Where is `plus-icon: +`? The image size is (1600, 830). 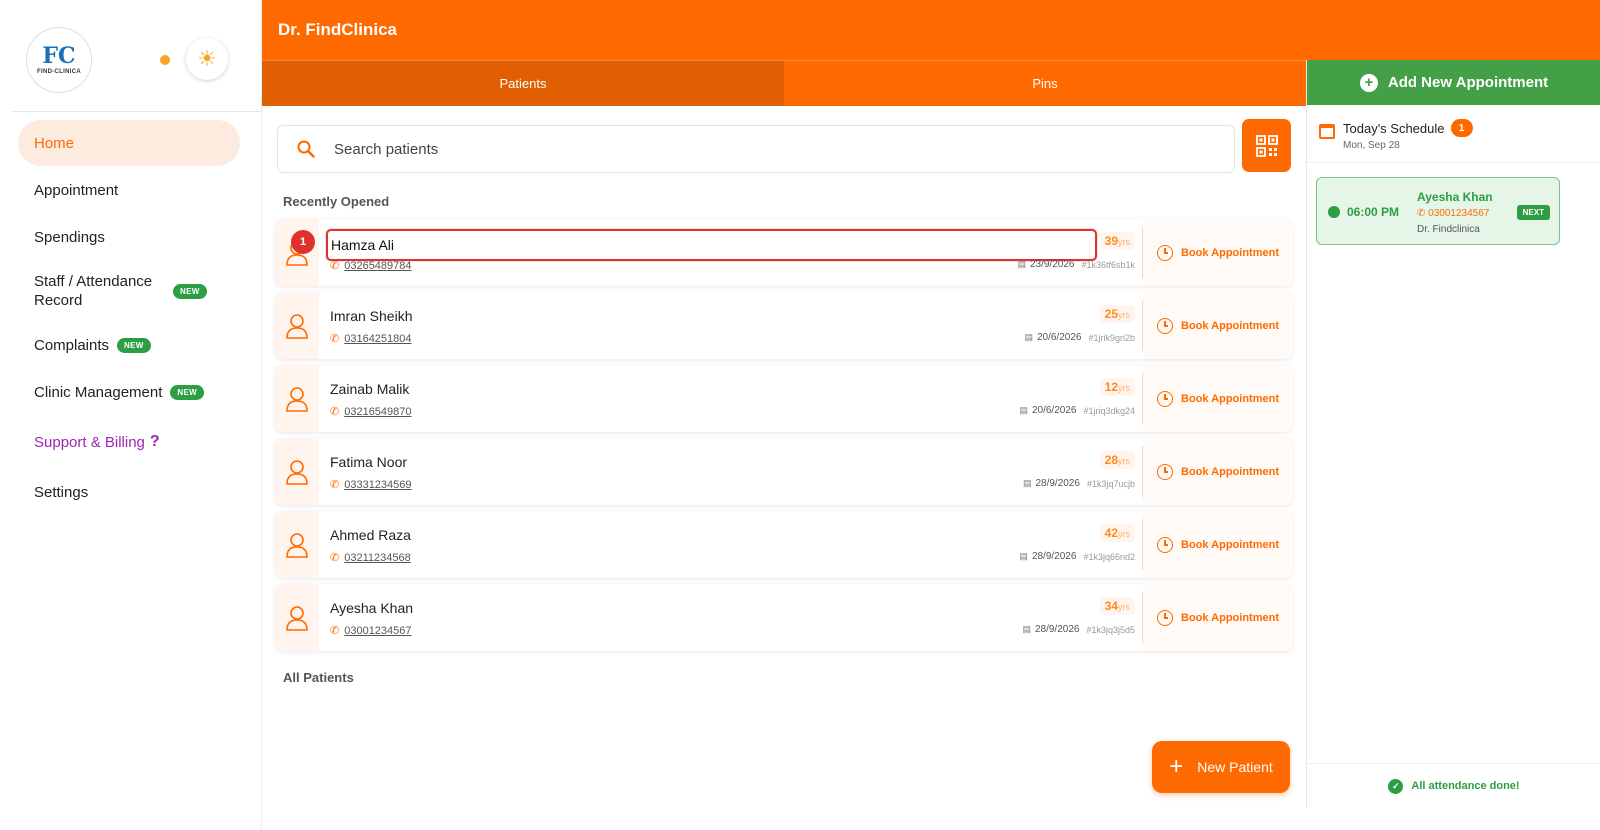 plus-icon: + is located at coordinates (1176, 766).